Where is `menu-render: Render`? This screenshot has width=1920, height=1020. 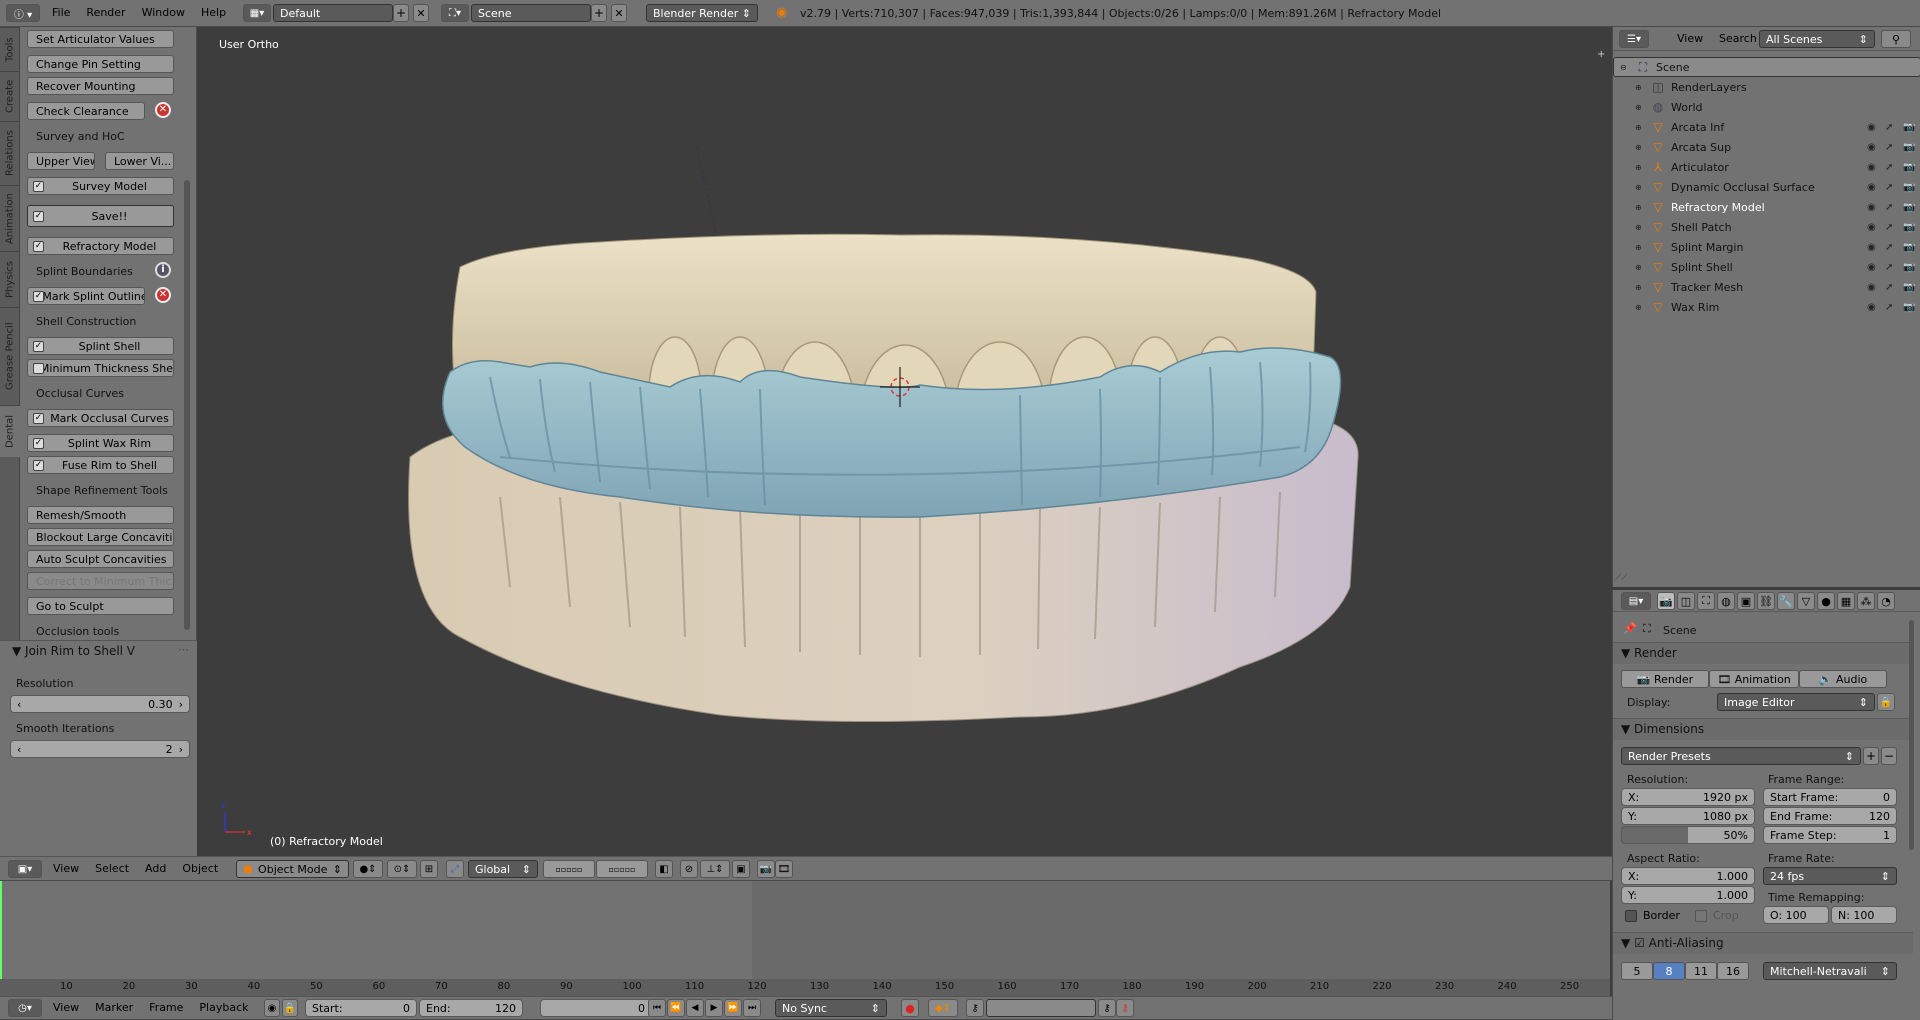
menu-render: Render is located at coordinates (105, 13).